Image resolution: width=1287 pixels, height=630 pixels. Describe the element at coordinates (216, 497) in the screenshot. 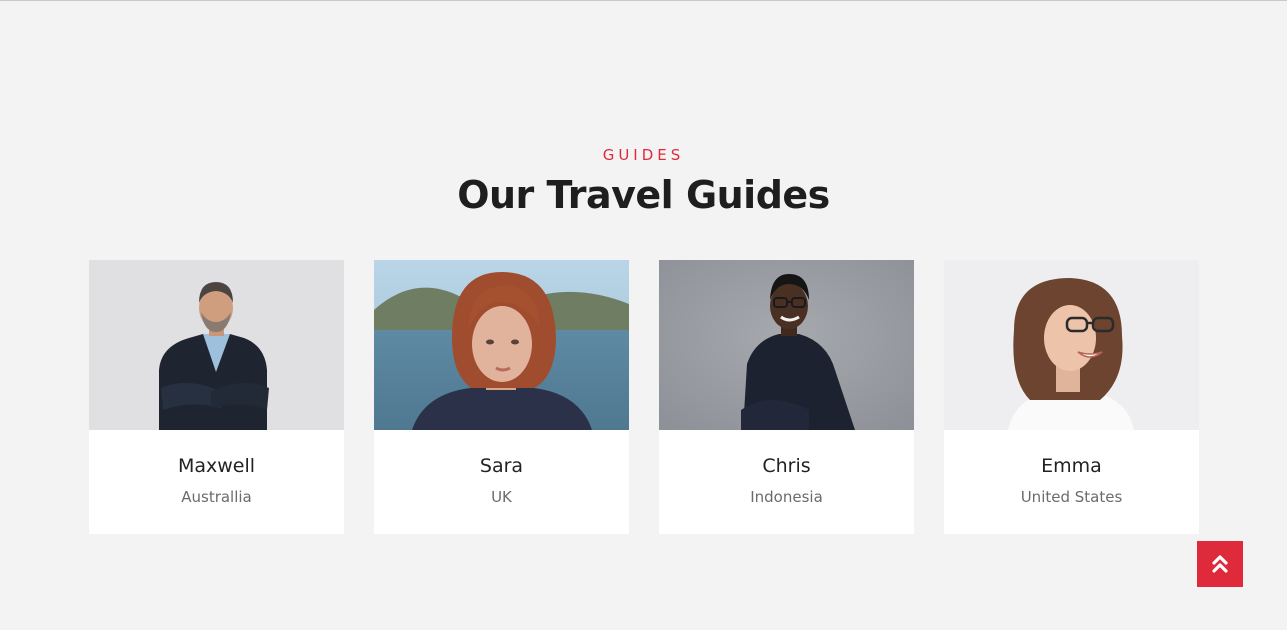

I see `guide-country: Australlia` at that location.